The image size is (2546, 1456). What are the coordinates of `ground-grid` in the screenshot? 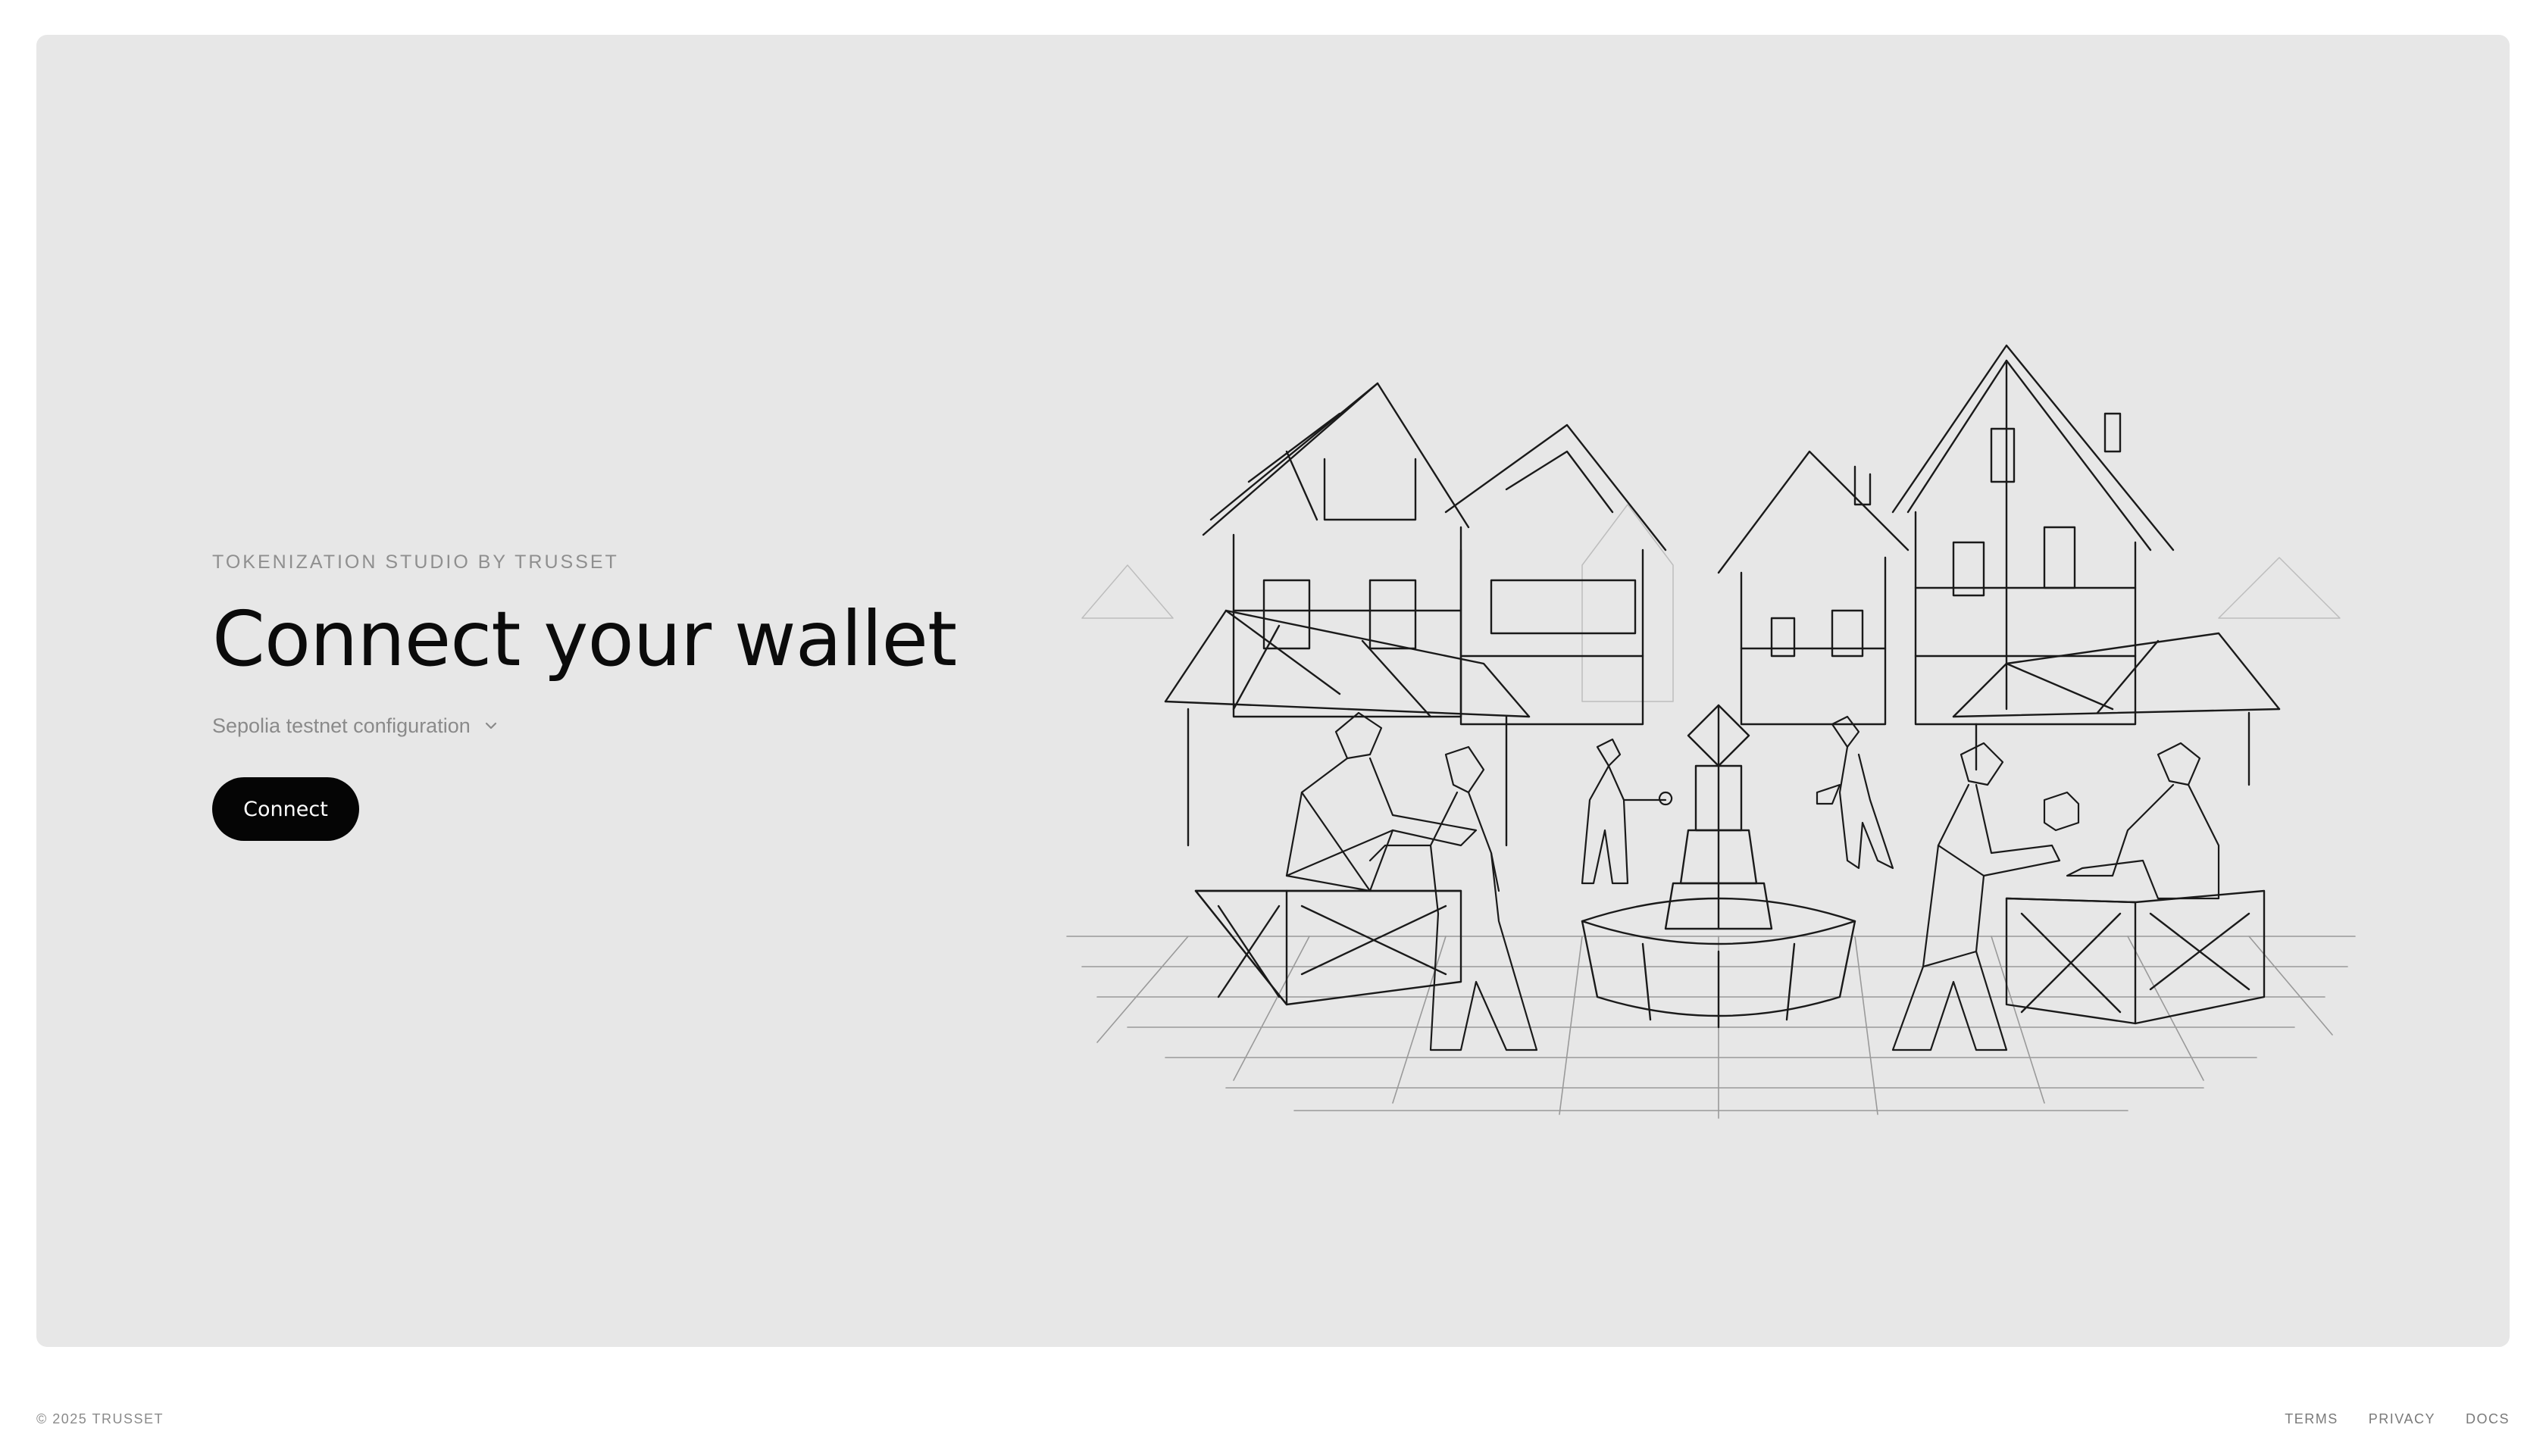 It's located at (1711, 1027).